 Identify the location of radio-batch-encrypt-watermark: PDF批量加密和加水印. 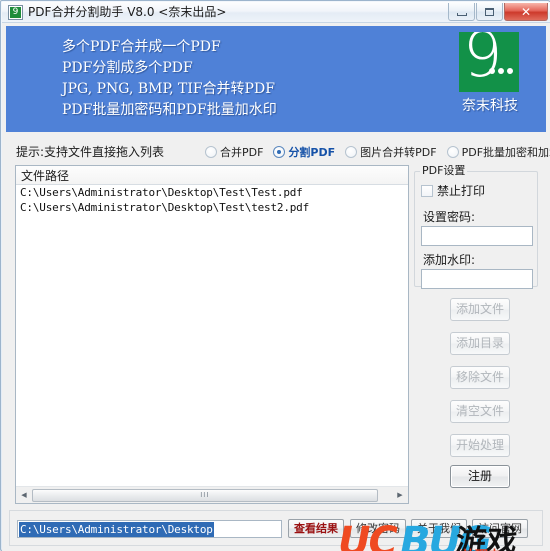
(498, 152).